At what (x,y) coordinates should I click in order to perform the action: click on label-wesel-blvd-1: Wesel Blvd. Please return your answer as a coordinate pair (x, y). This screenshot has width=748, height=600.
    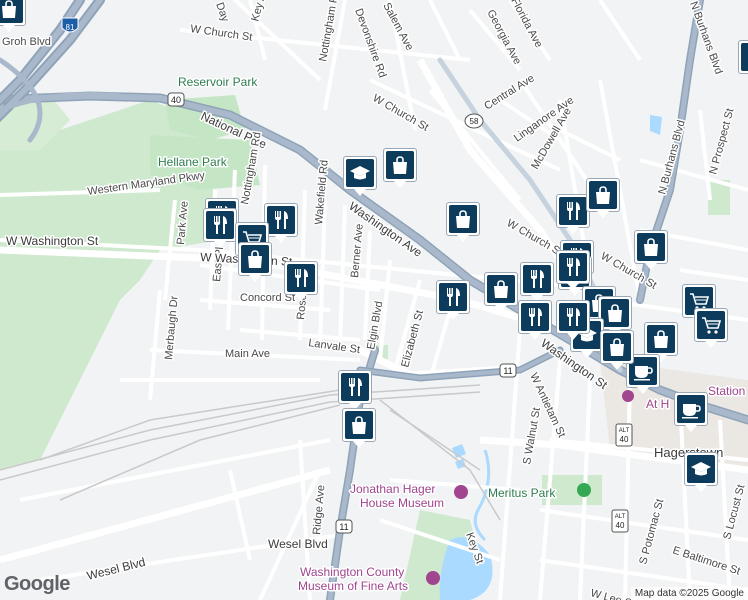
    Looking at the image, I should click on (115, 569).